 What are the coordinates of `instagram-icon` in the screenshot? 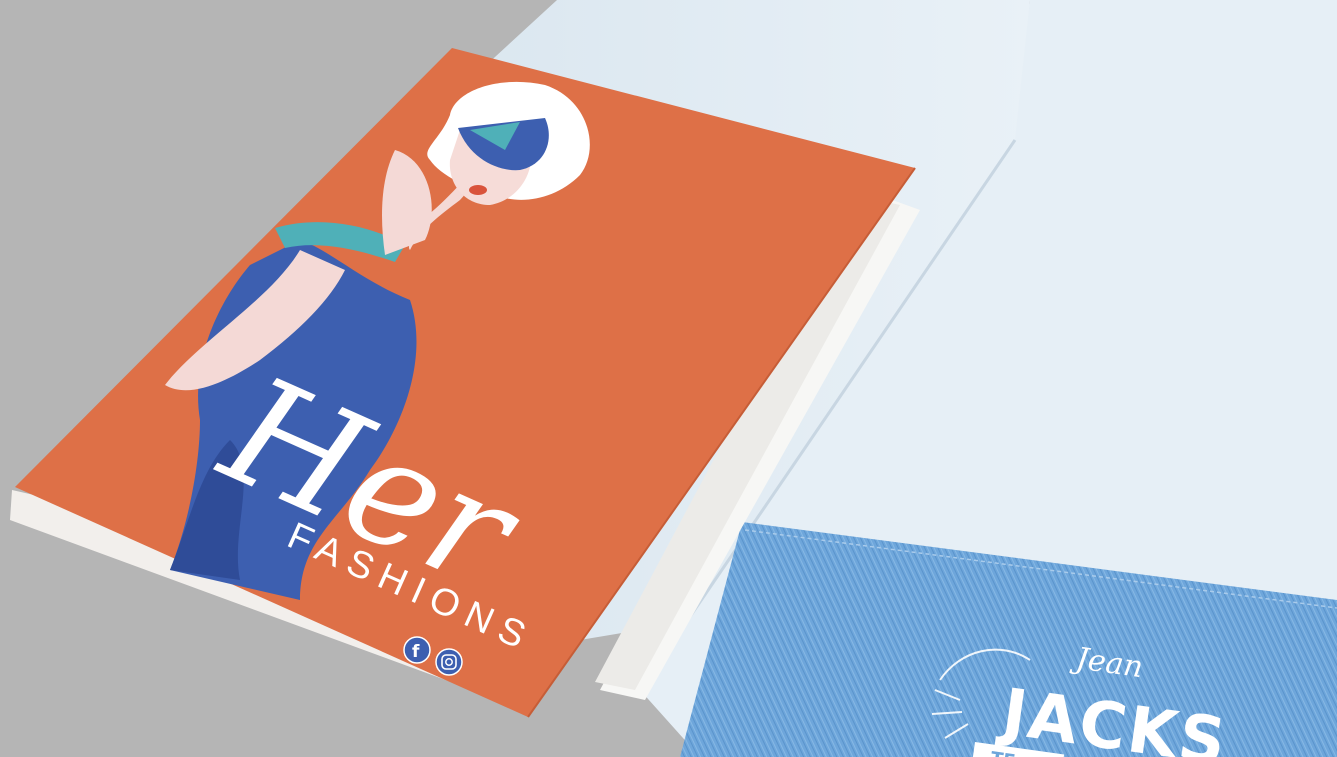 It's located at (449, 662).